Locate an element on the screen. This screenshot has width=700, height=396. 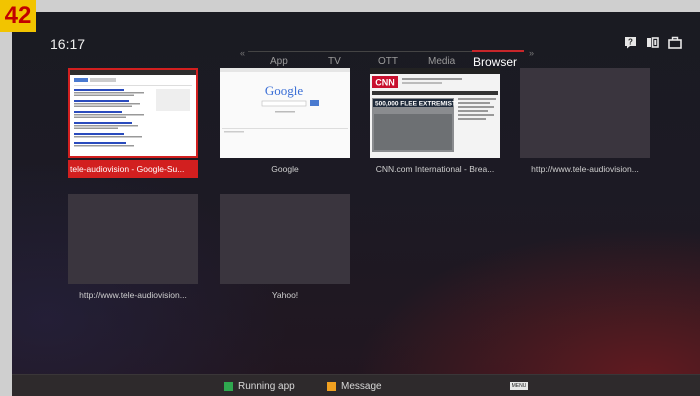
chevron-left-icon: « is located at coordinates (242, 53).